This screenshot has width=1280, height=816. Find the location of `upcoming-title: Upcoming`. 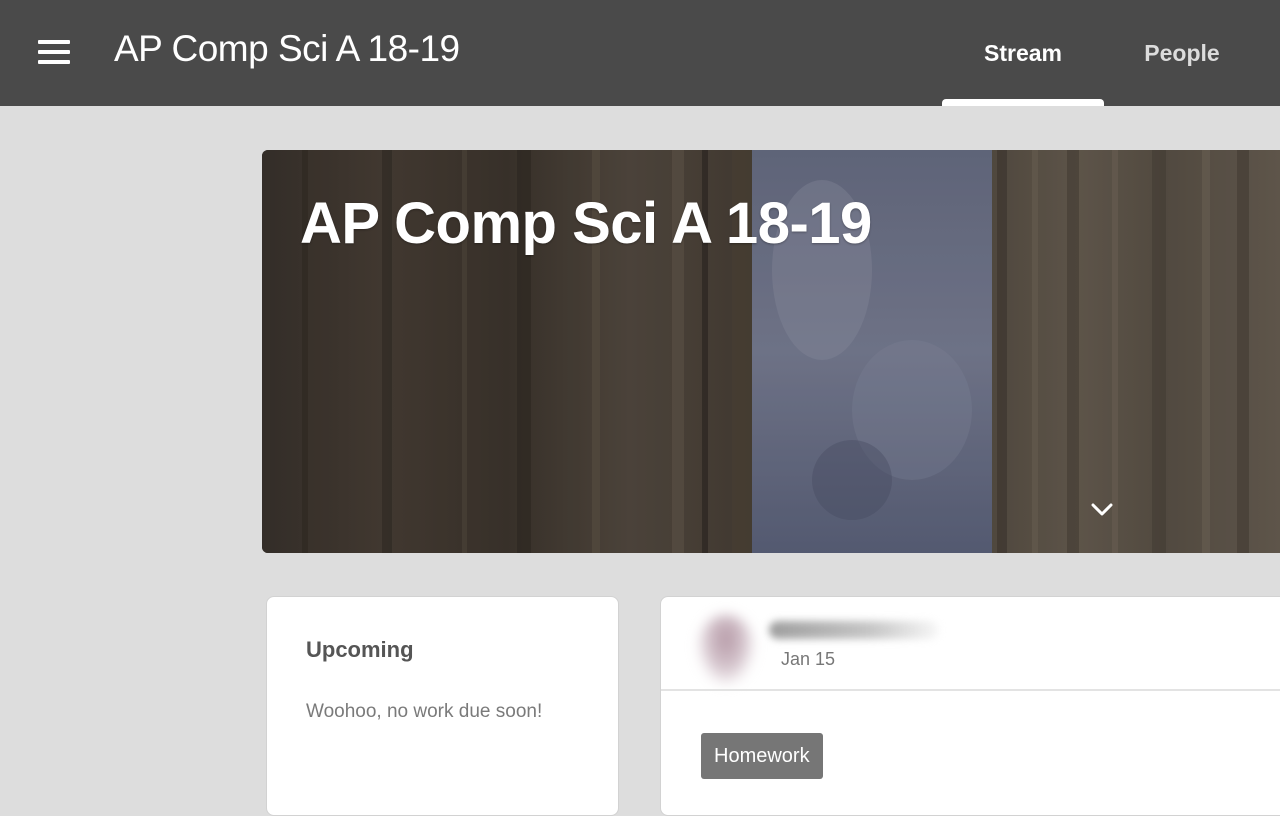

upcoming-title: Upcoming is located at coordinates (360, 649).